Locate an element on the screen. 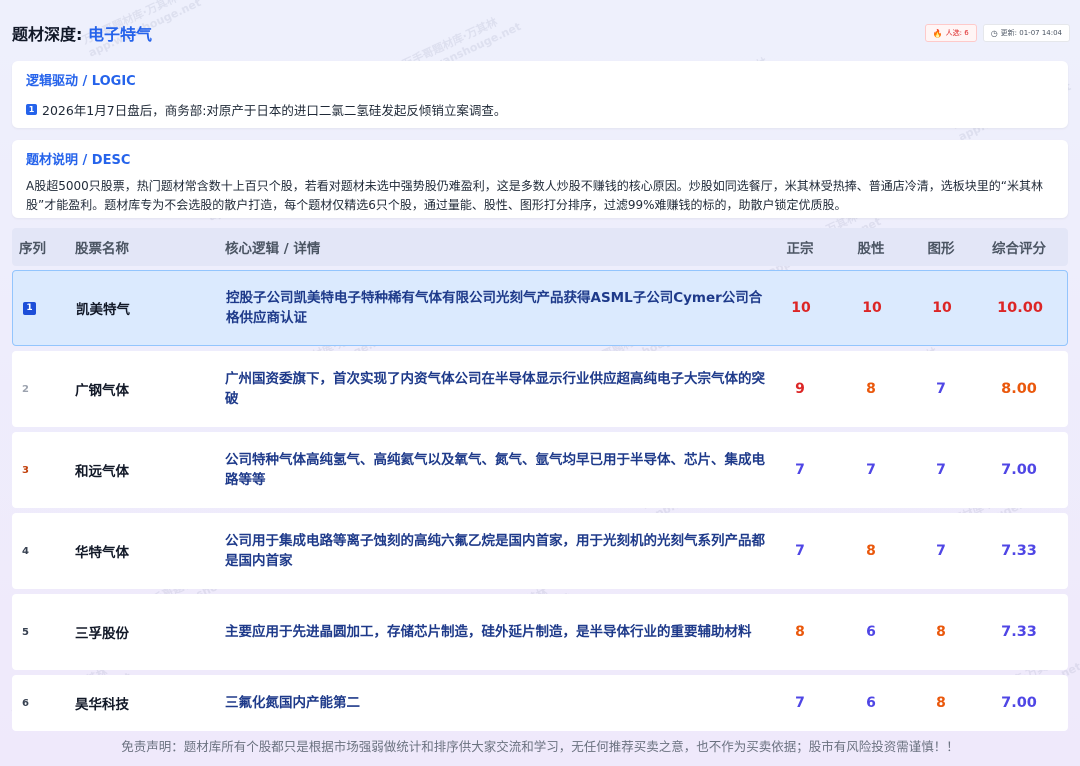 The width and height of the screenshot is (1080, 766). header-guxing: 股性 is located at coordinates (871, 249).